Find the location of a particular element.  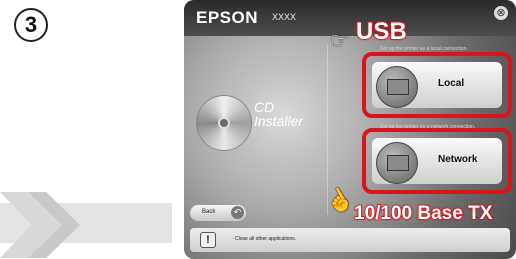

cd-installer-title: CD Installer is located at coordinates (278, 114).